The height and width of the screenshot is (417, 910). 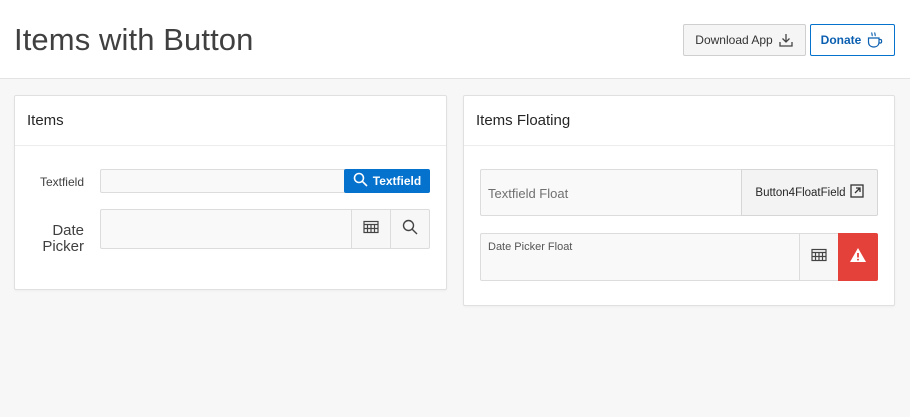 What do you see at coordinates (800, 192) in the screenshot?
I see `button4floatfield-label: Button4FloatField` at bounding box center [800, 192].